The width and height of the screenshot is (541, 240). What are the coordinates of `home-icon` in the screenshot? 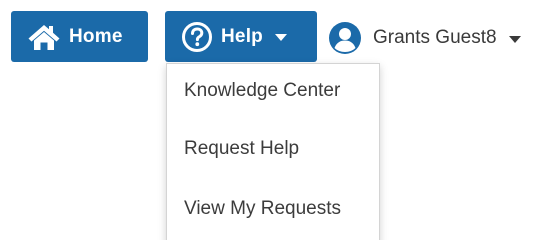 It's located at (44, 37).